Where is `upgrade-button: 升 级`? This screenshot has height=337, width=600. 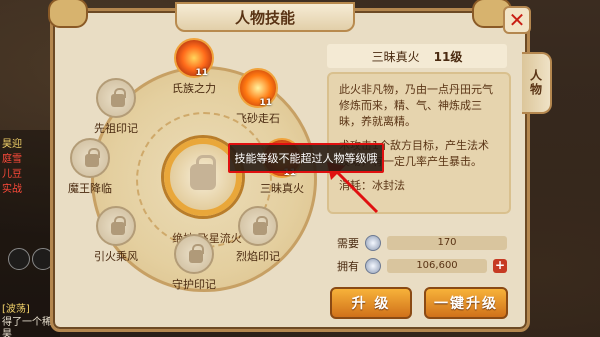
upgrade-button: 升 级 is located at coordinates (371, 303).